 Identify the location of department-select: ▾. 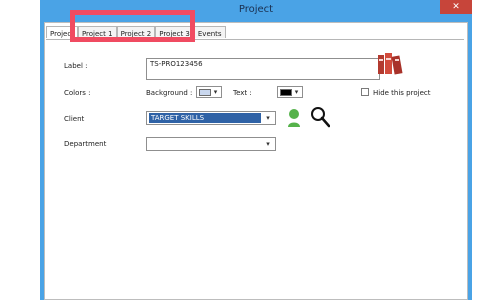
(211, 144).